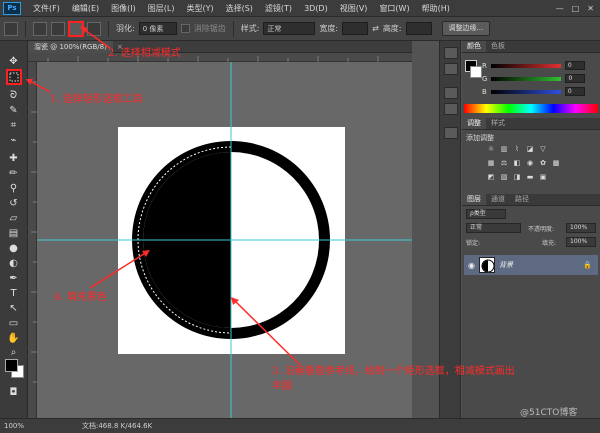 The width and height of the screenshot is (600, 433). I want to click on style-select: 正常, so click(289, 28).